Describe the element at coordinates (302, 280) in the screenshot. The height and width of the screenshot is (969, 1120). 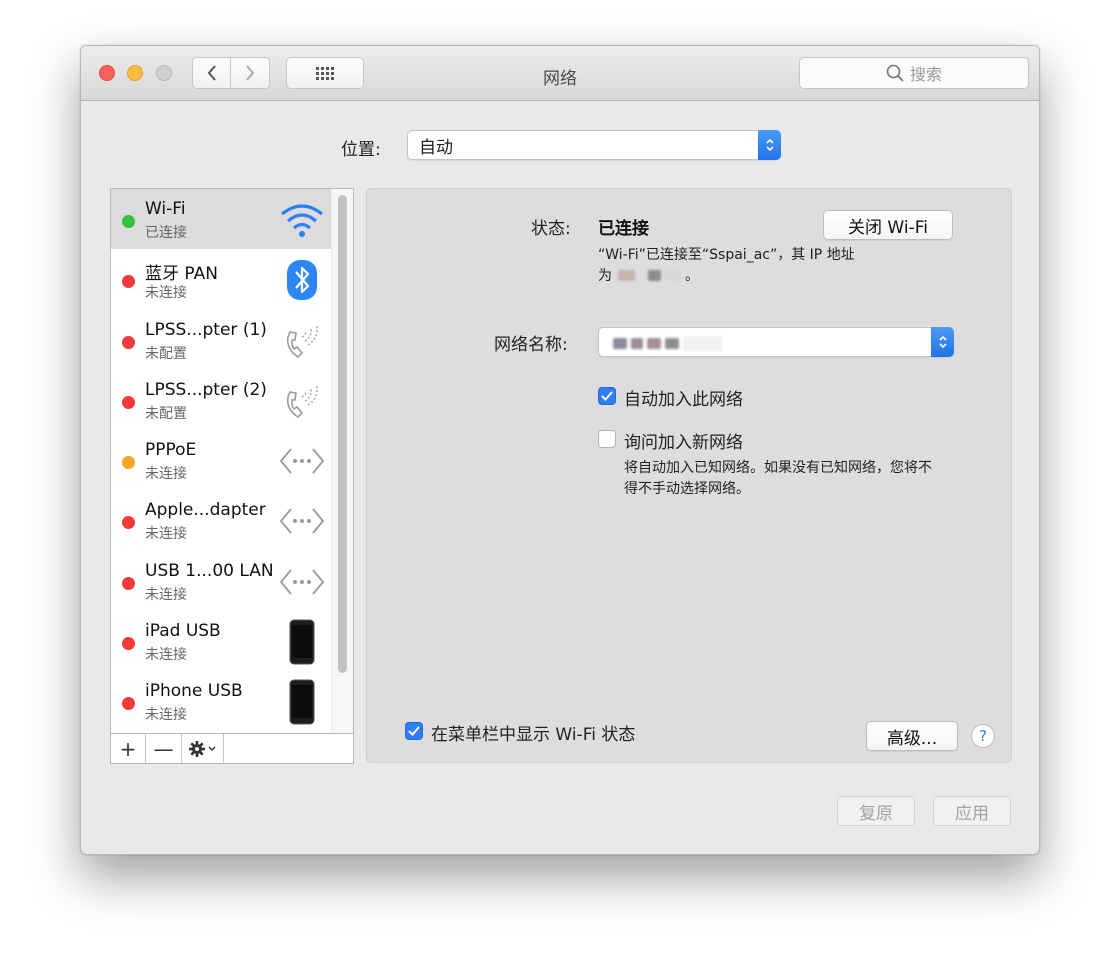
I see `bluetooth-icon` at that location.